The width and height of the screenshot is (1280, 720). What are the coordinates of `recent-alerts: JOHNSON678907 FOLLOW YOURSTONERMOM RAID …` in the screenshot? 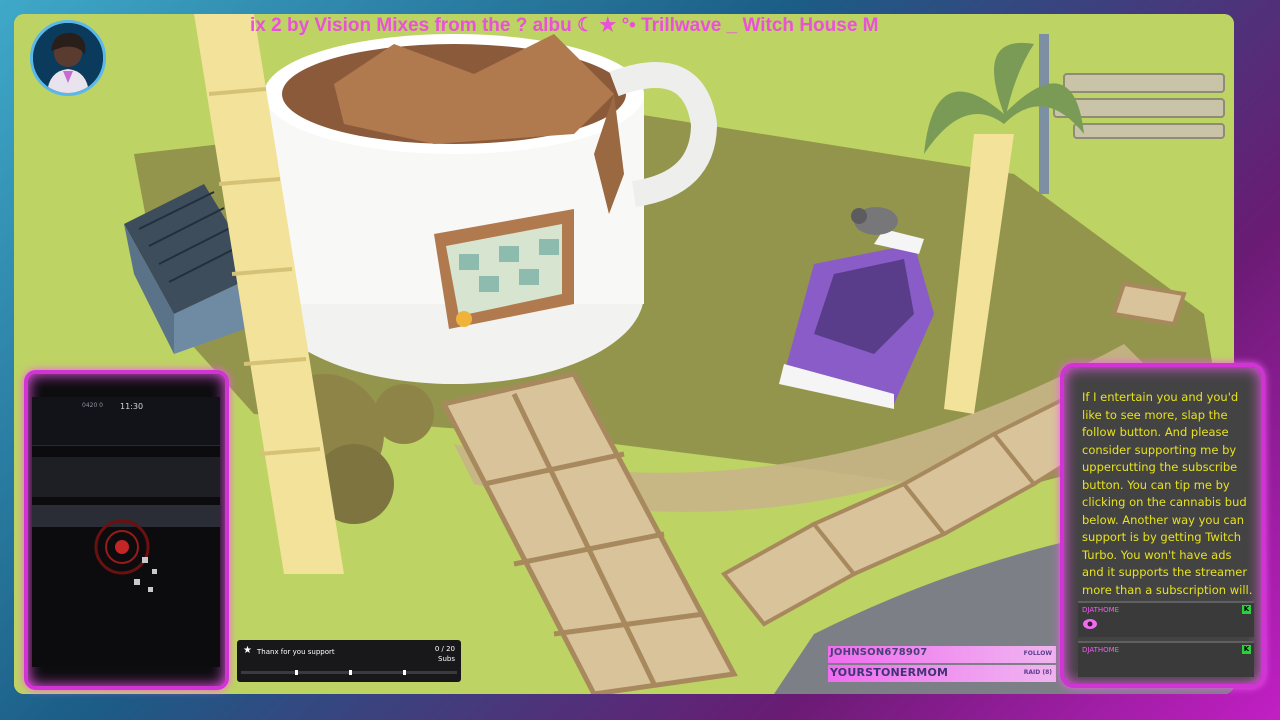 It's located at (942, 666).